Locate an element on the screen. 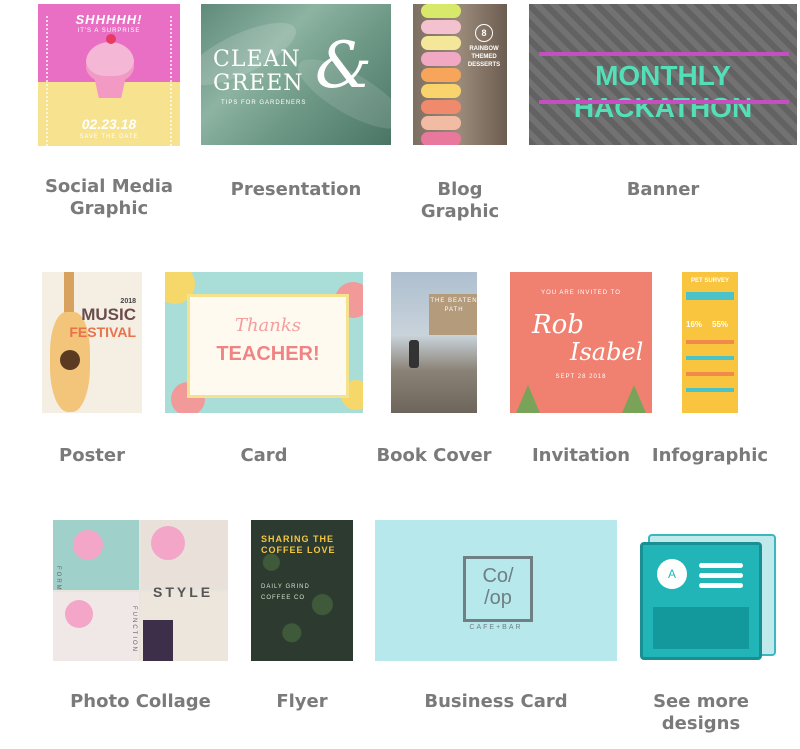 Image resolution: width=800 pixels, height=749 pixels. blog-graphic-label: Blog Graphic is located at coordinates (460, 200).